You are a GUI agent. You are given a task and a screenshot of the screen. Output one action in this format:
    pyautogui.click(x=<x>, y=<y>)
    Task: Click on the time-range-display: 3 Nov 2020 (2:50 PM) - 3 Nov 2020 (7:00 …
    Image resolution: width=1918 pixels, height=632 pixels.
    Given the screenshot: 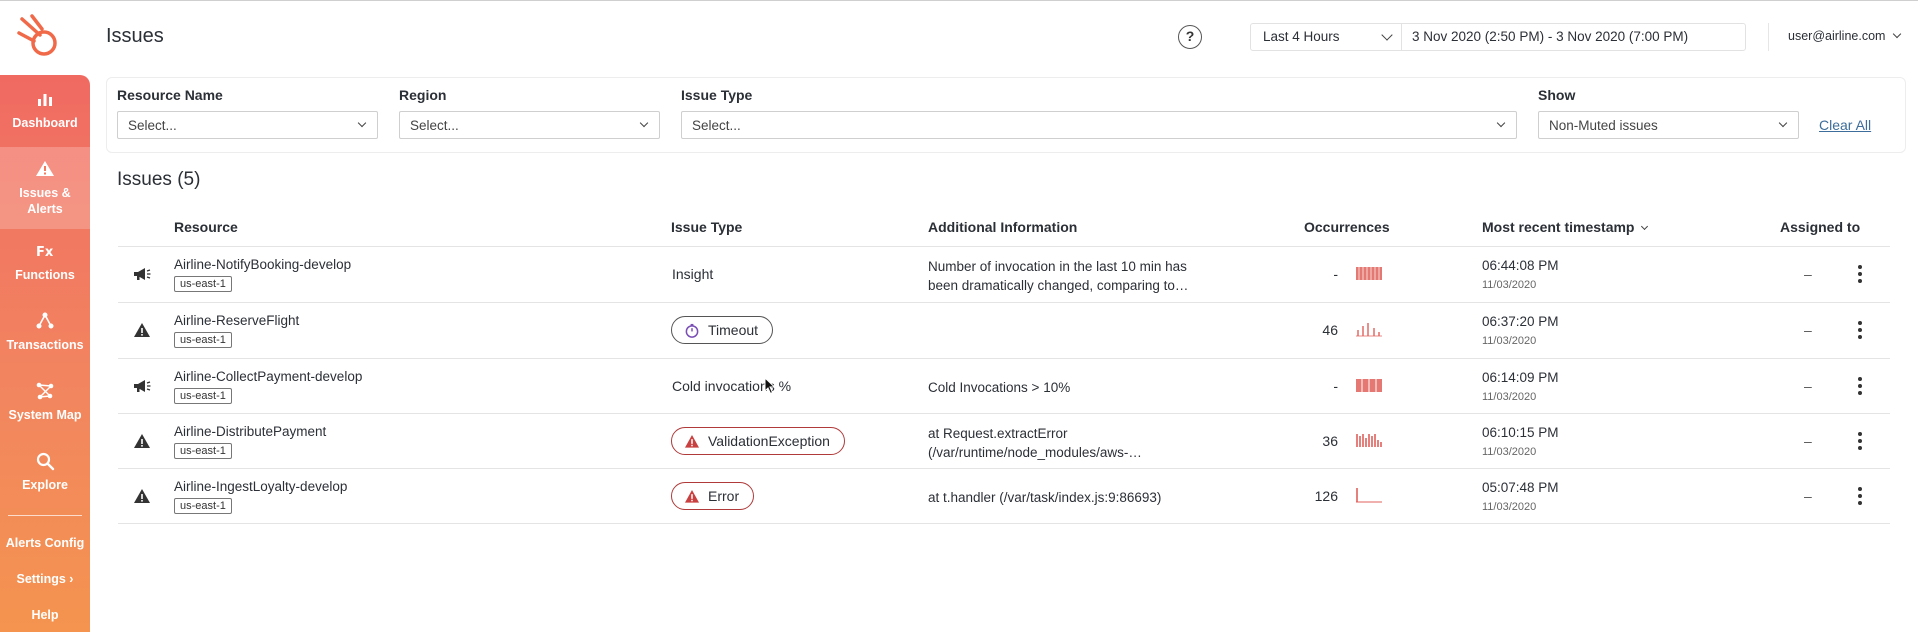 What is the action you would take?
    pyautogui.click(x=1550, y=36)
    